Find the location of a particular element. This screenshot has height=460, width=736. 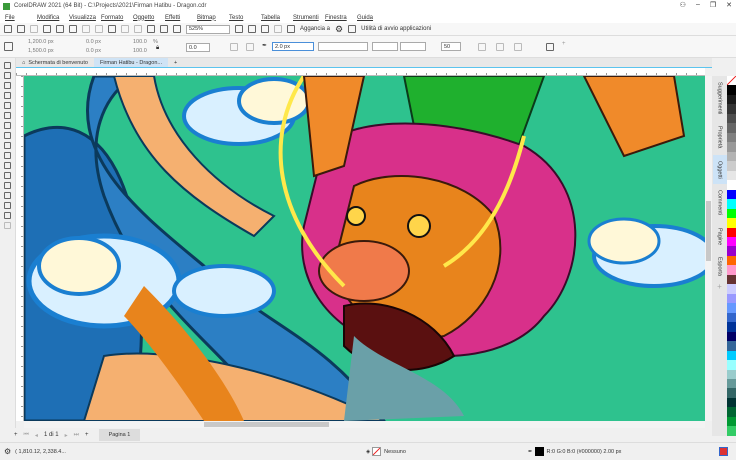

cut-icon is located at coordinates (86, 29).